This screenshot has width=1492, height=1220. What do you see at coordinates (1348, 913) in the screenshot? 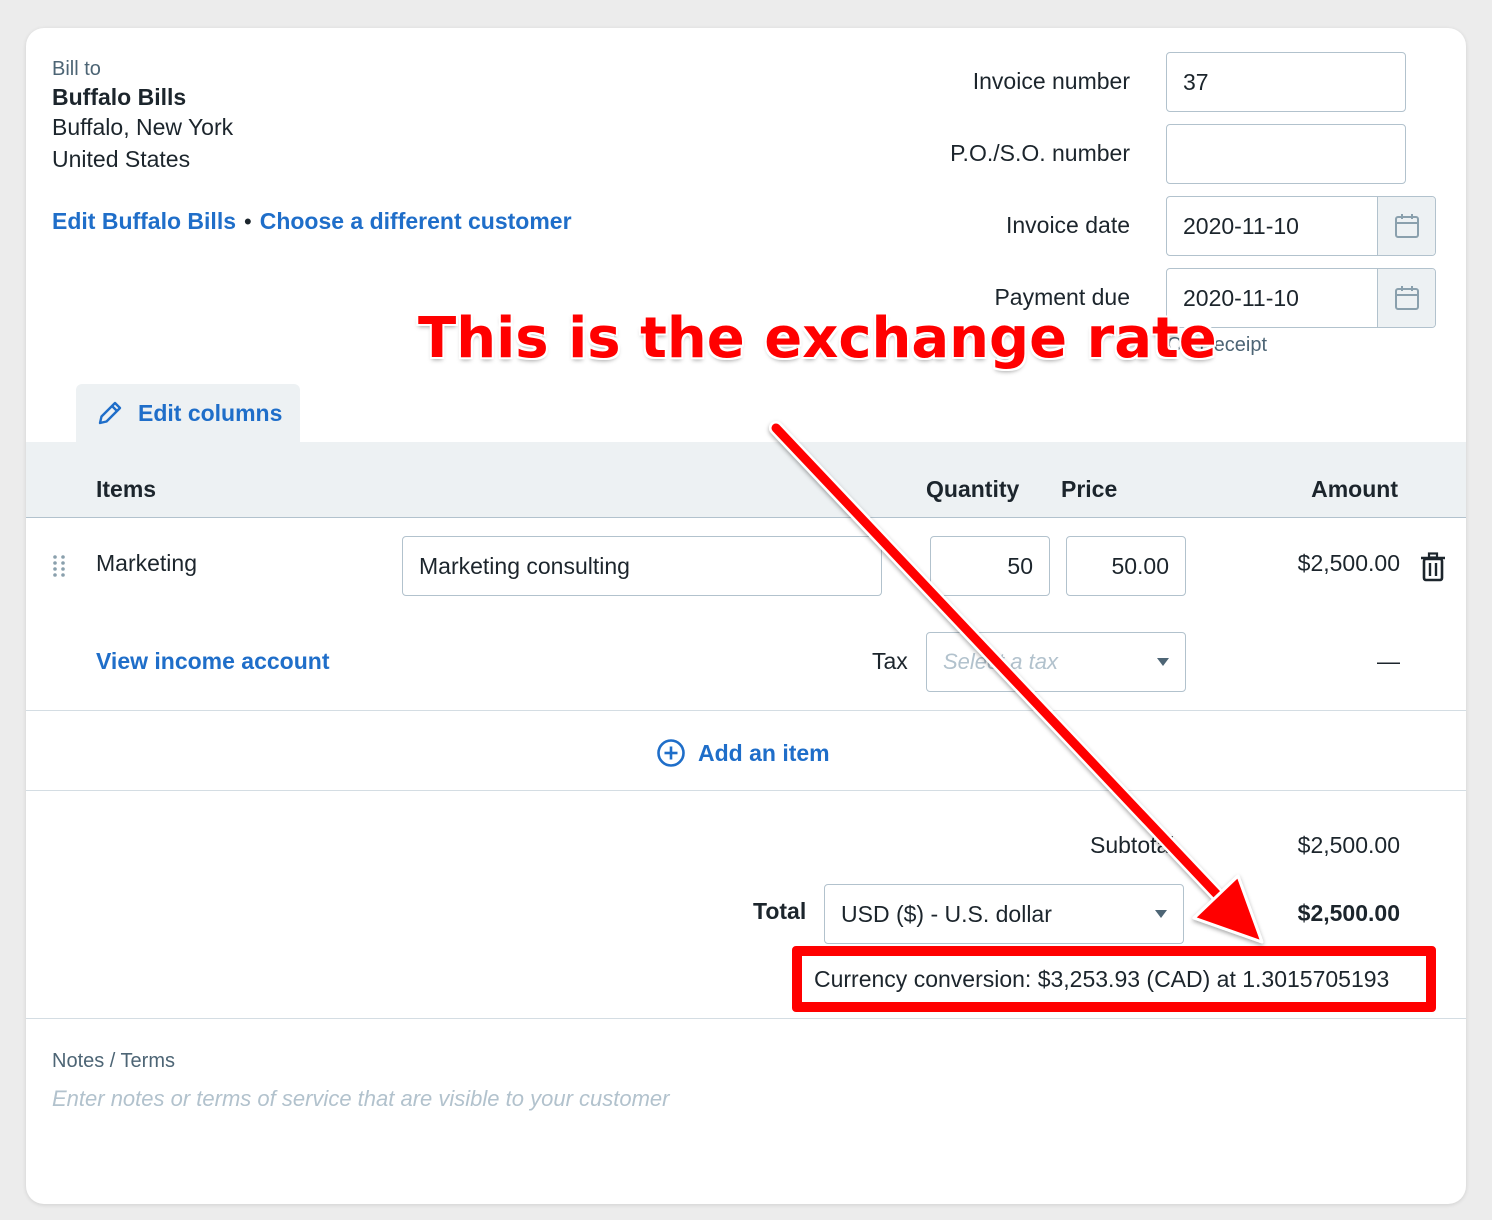
I see `total-value: $2,500.00` at bounding box center [1348, 913].